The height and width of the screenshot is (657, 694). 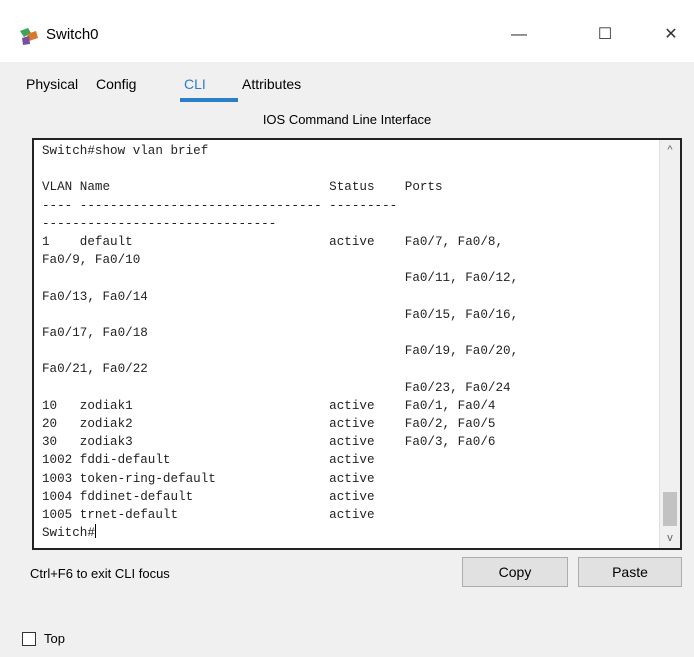 I want to click on cli-line: 10 zodiak1 active Fa0/1, Fa0/4, so click(x=269, y=405).